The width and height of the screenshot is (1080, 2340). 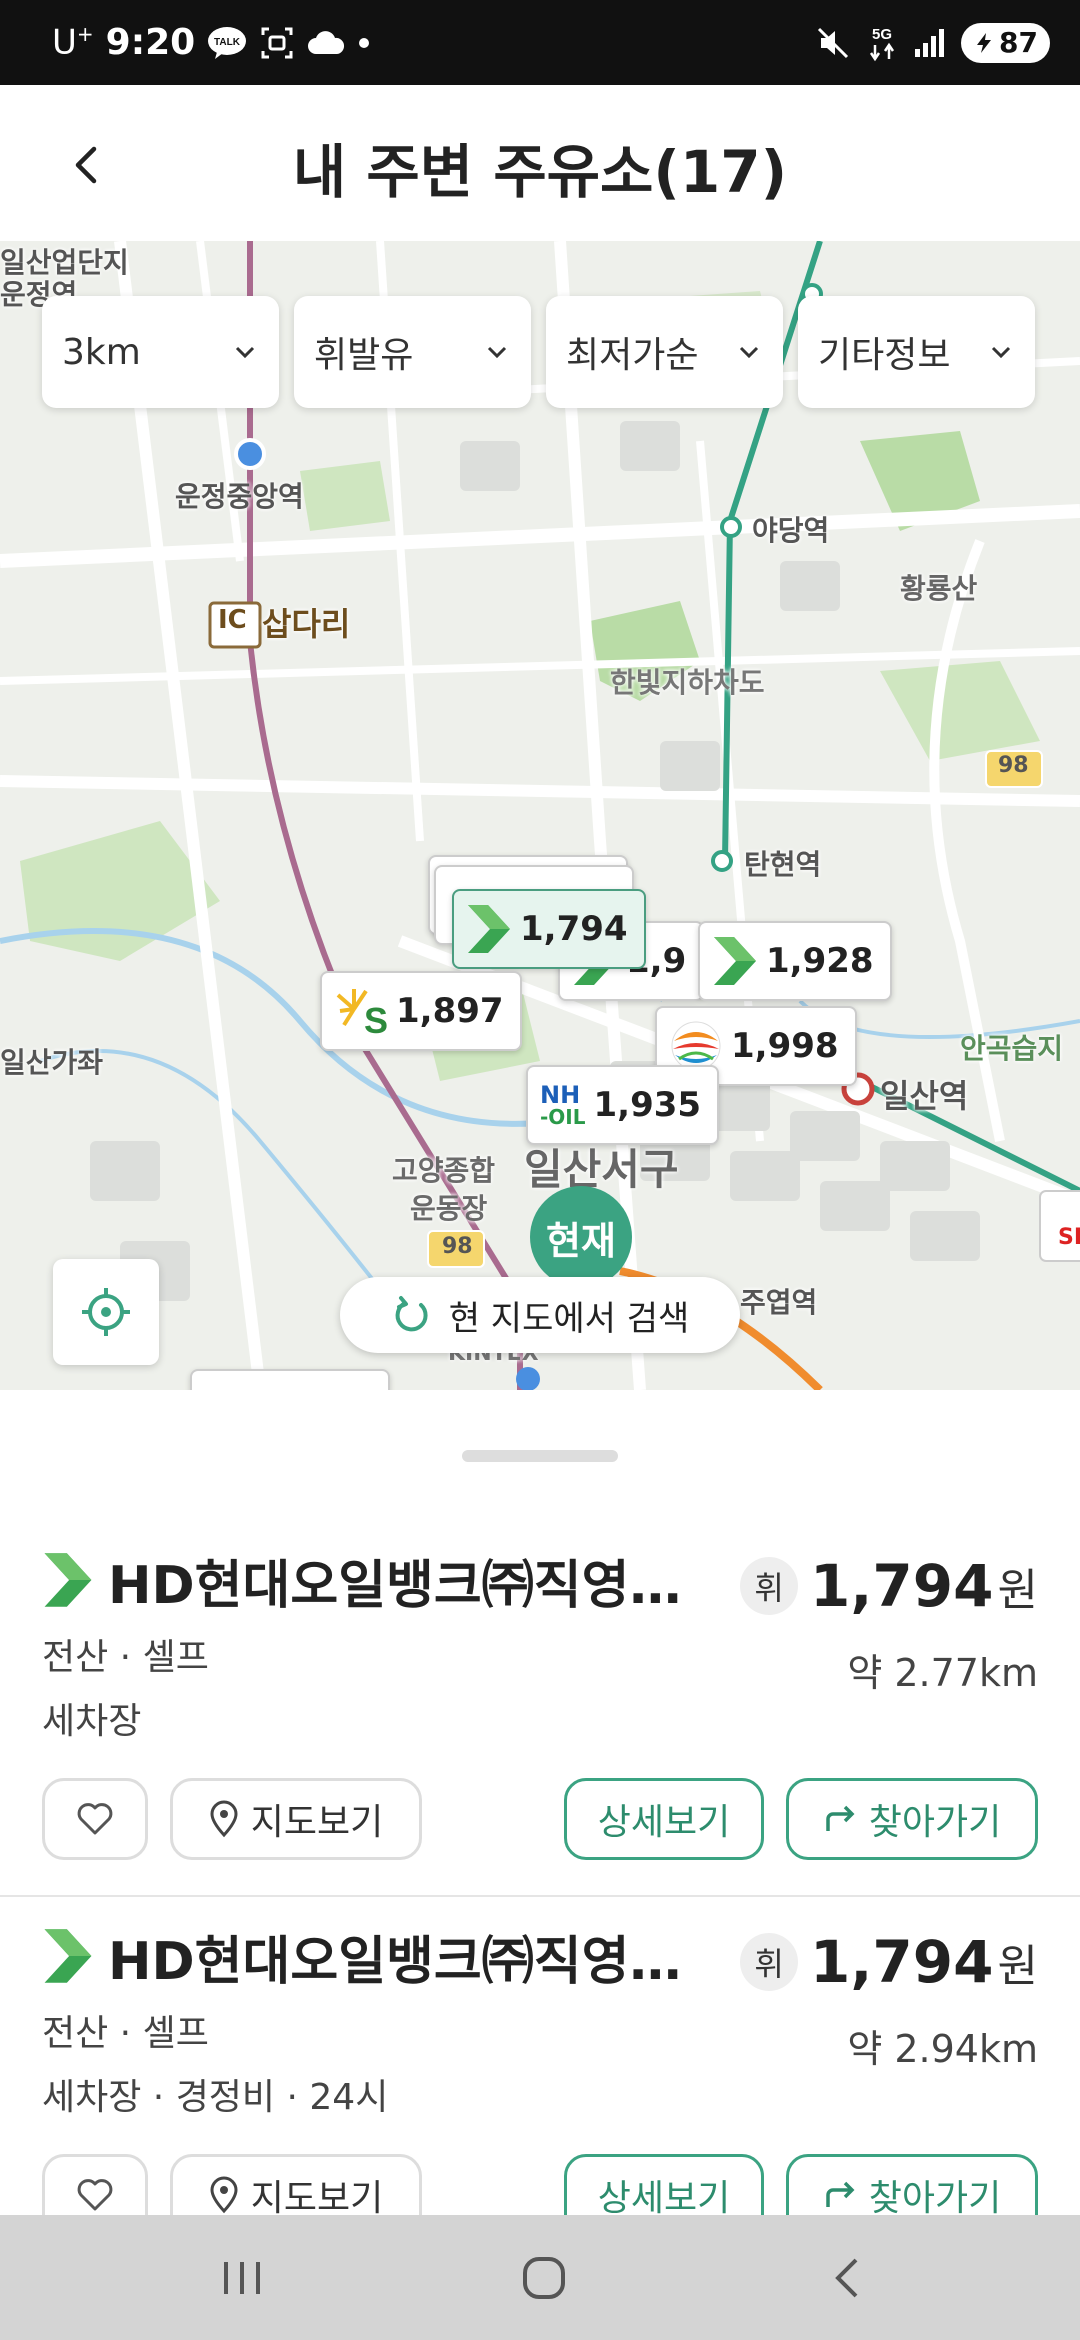 What do you see at coordinates (1017, 1590) in the screenshot?
I see `price-unit: 원` at bounding box center [1017, 1590].